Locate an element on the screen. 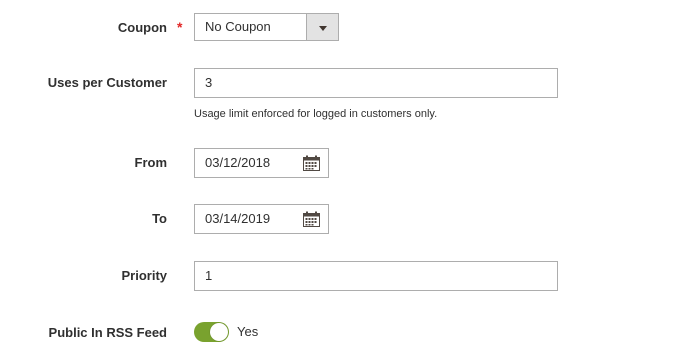 The width and height of the screenshot is (692, 355). rss-feed-state-text: Yes is located at coordinates (248, 331).